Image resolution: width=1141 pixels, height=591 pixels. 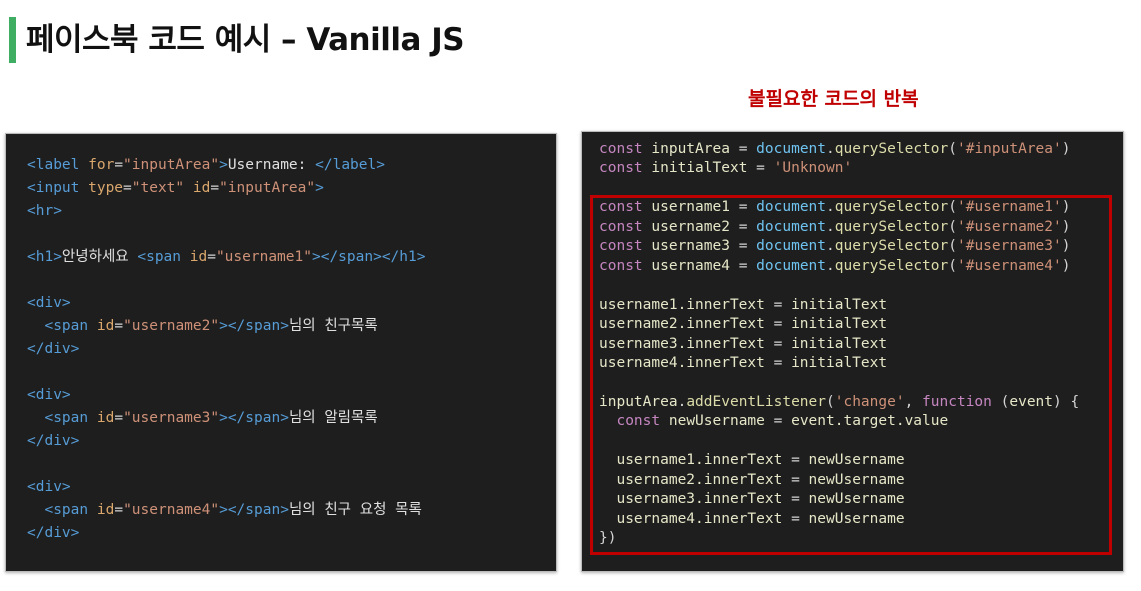 I want to click on code-line: username3.innerText = initialText, so click(x=839, y=344).